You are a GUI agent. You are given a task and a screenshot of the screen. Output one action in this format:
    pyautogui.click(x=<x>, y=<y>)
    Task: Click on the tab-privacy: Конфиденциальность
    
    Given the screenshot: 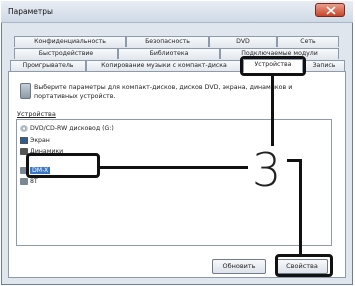 What is the action you would take?
    pyautogui.click(x=70, y=41)
    